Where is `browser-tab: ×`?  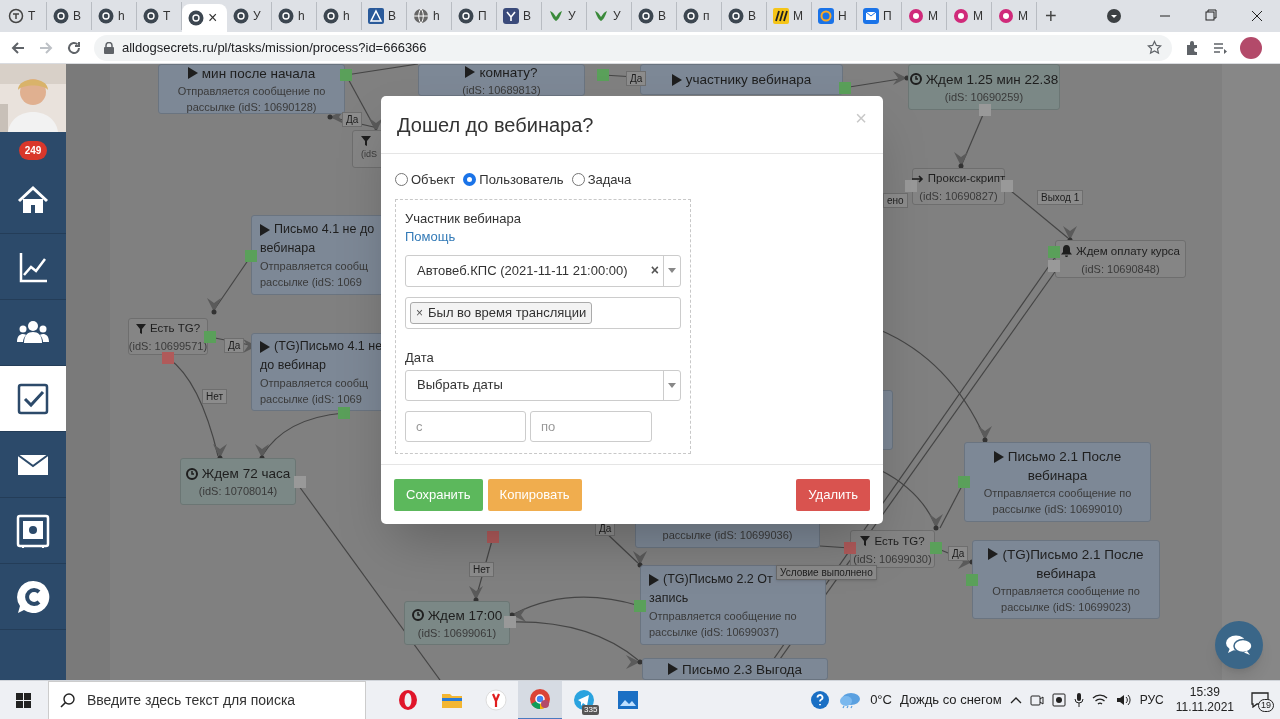
browser-tab: × is located at coordinates (204, 18).